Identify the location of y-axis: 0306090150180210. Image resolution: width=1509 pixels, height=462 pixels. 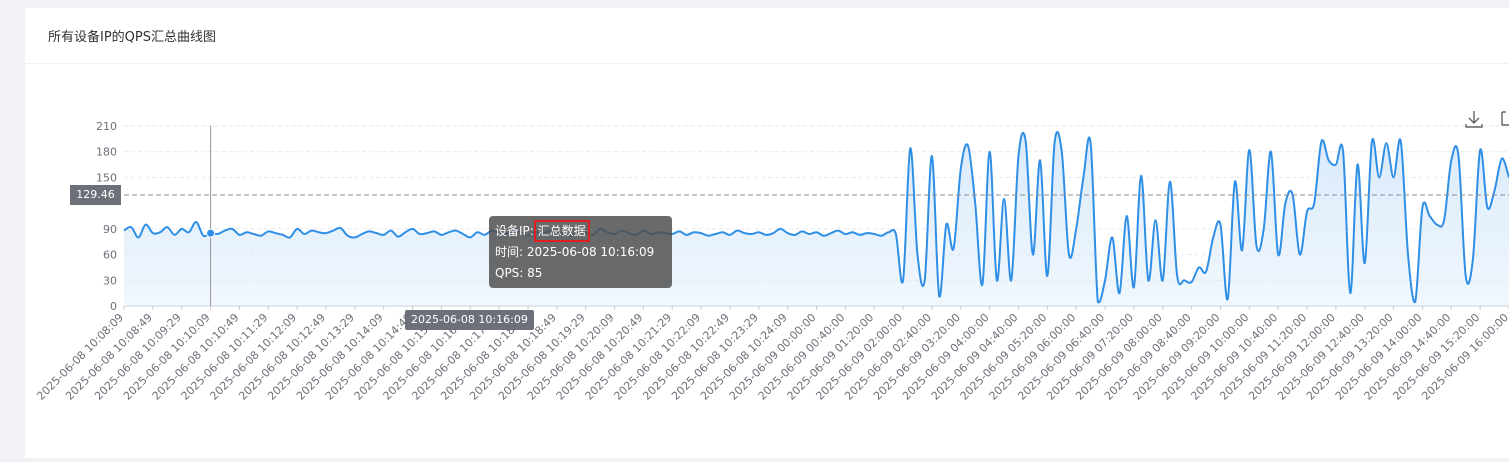
(106, 216).